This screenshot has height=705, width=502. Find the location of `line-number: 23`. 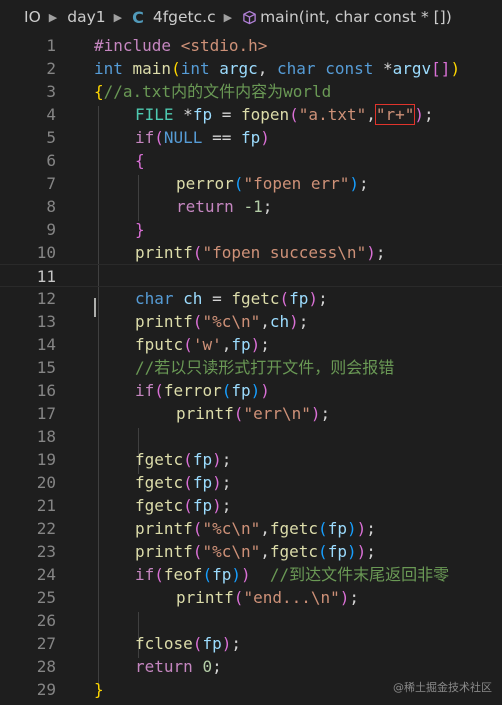

line-number: 23 is located at coordinates (28, 551).